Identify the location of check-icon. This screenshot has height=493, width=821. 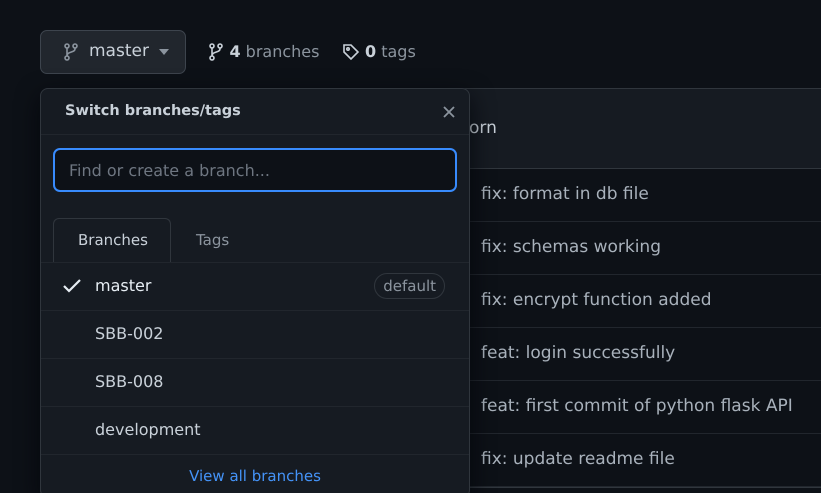
(72, 286).